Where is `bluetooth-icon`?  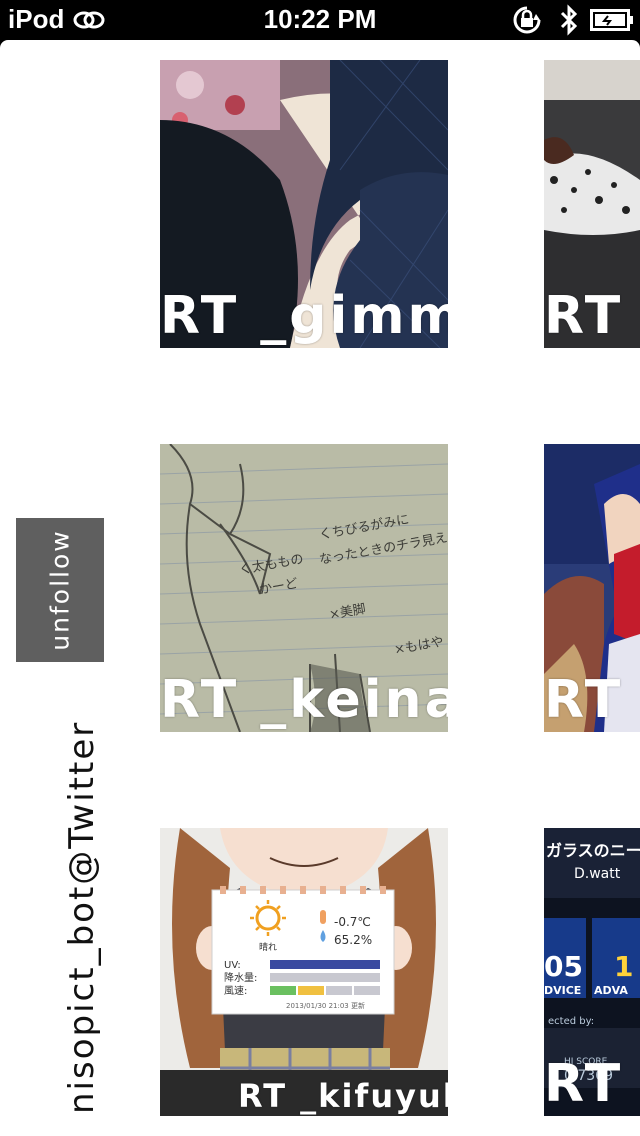
bluetooth-icon is located at coordinates (569, 20).